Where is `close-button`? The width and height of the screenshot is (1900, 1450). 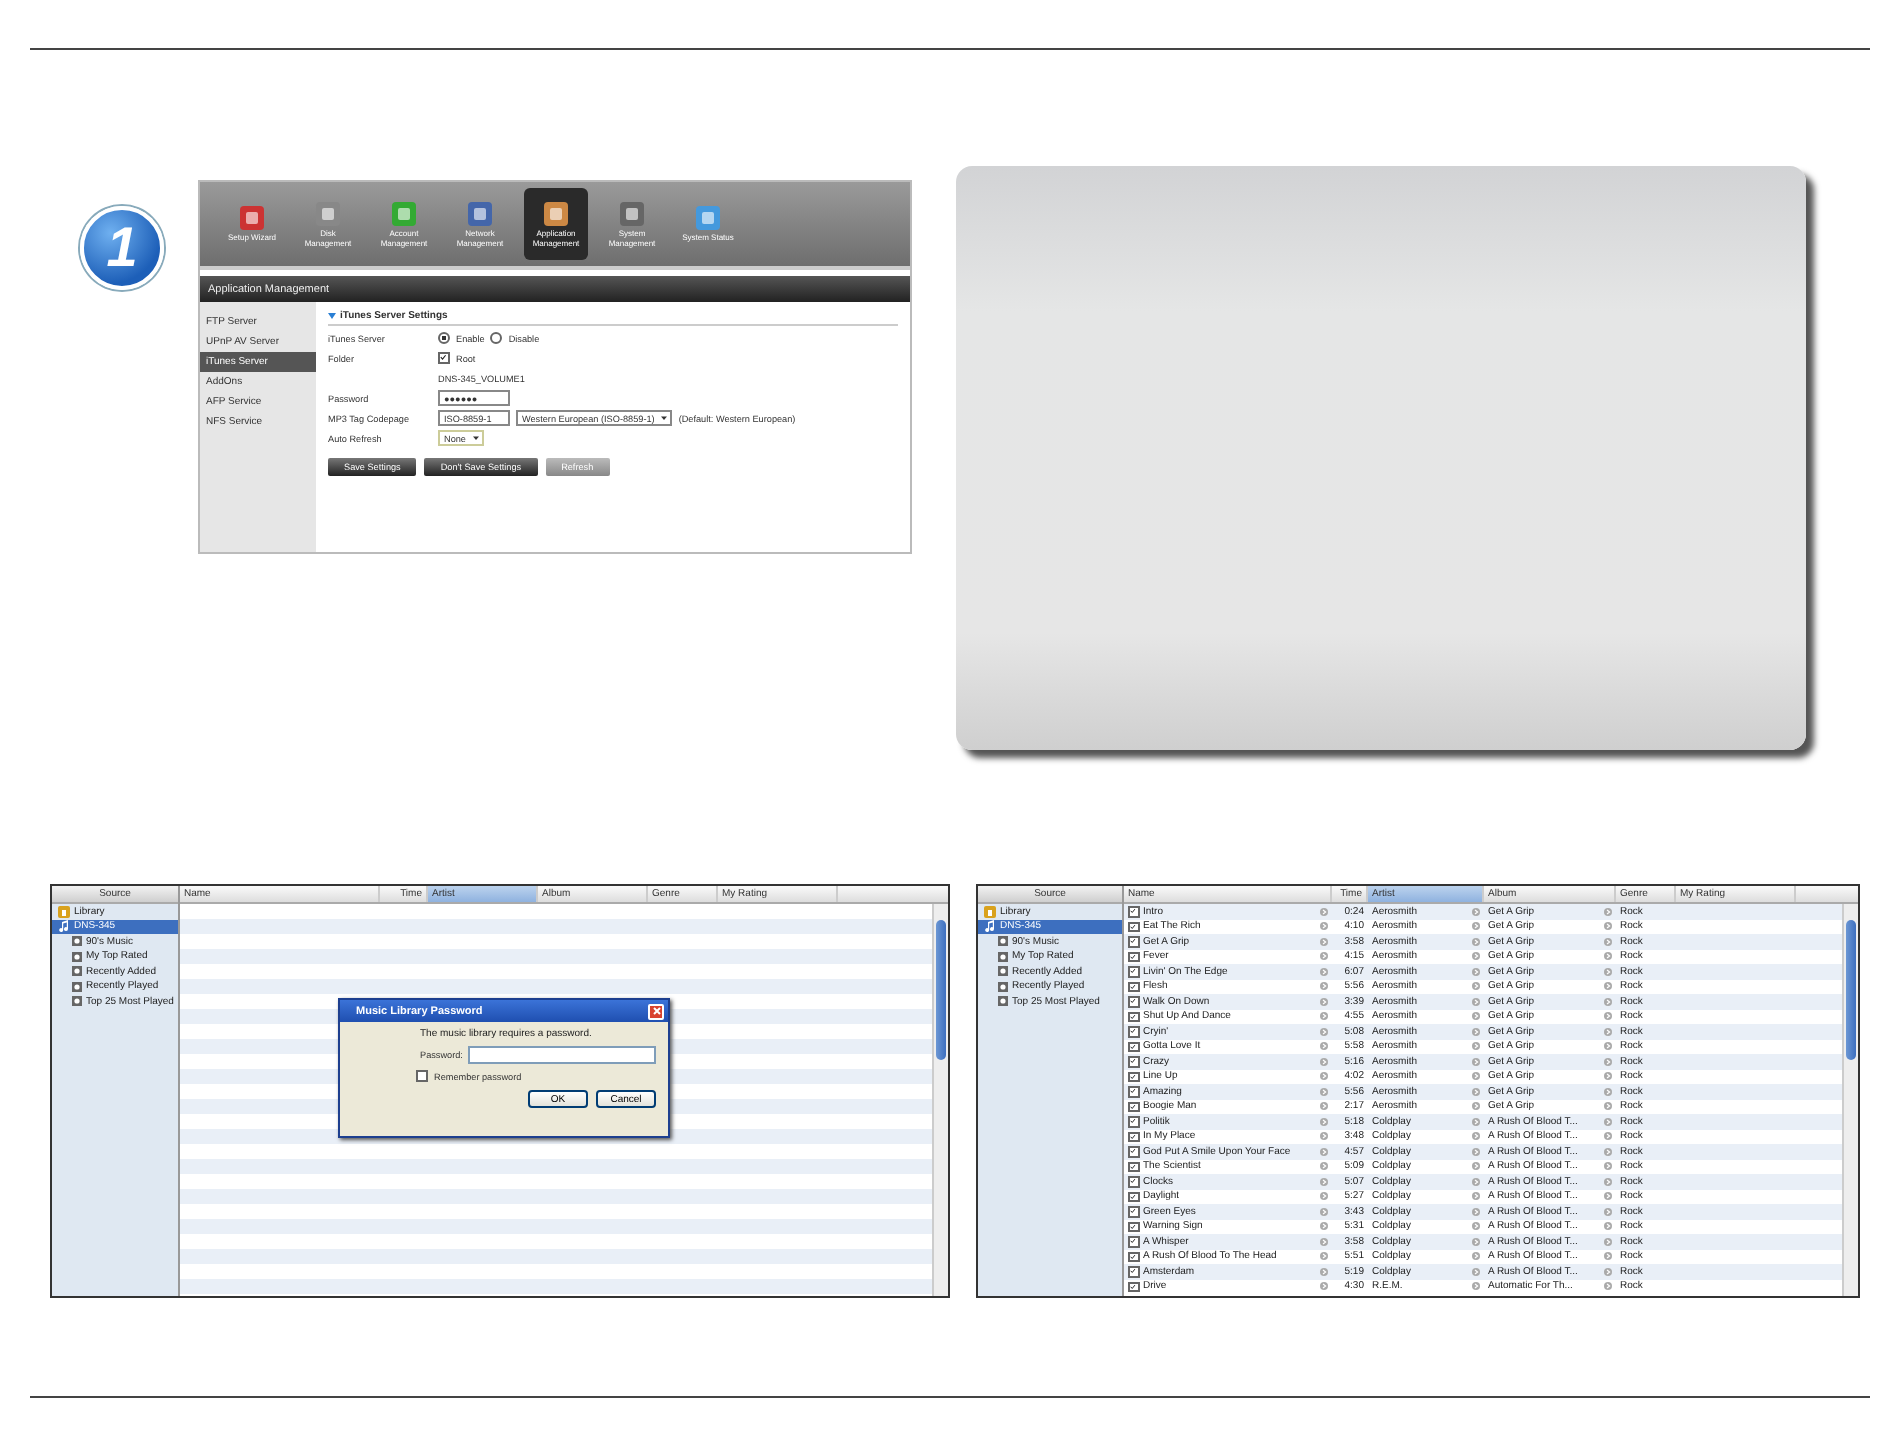
close-button is located at coordinates (656, 1011).